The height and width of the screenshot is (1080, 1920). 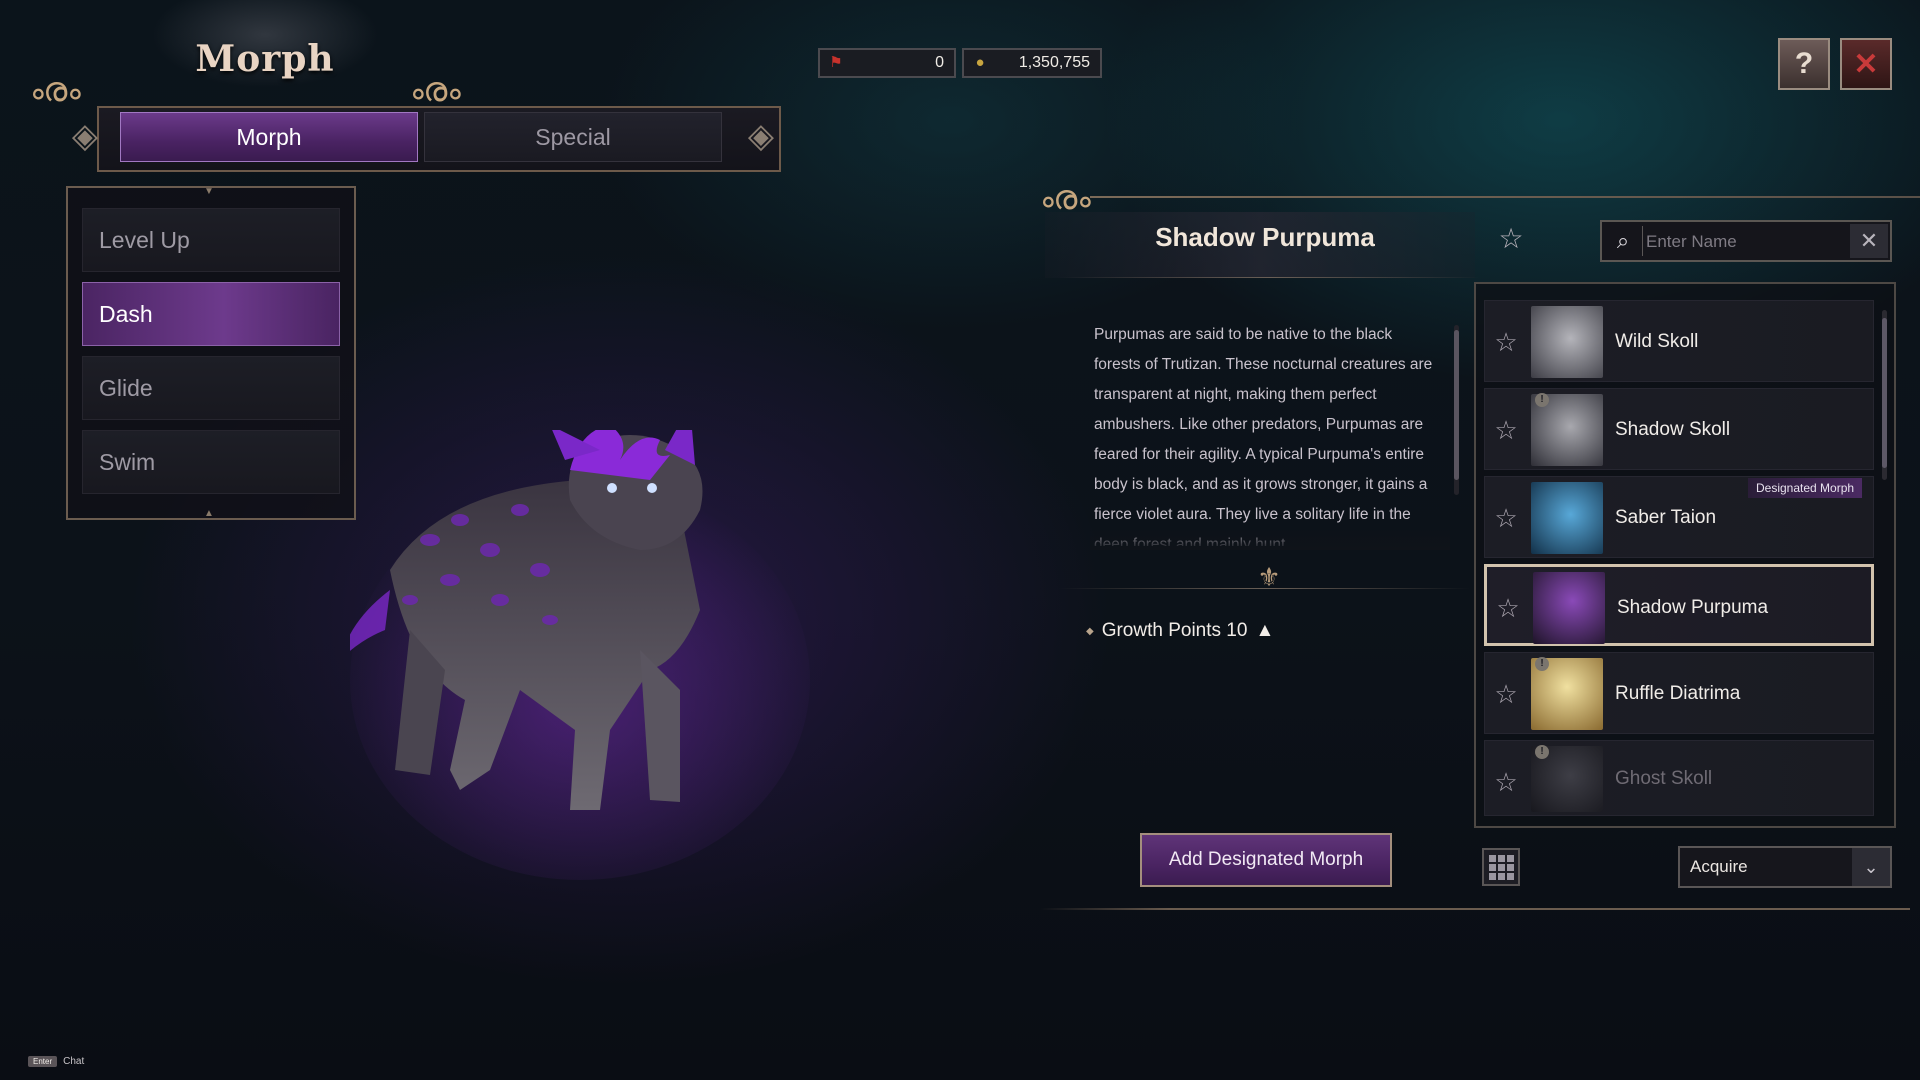 I want to click on tab-morph: Morph, so click(x=269, y=137).